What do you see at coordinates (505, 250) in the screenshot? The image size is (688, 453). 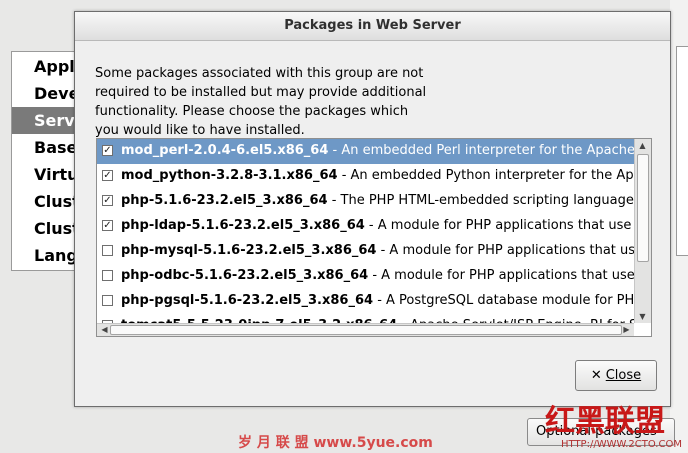 I see `package-description: - A module for PHP applications that us` at bounding box center [505, 250].